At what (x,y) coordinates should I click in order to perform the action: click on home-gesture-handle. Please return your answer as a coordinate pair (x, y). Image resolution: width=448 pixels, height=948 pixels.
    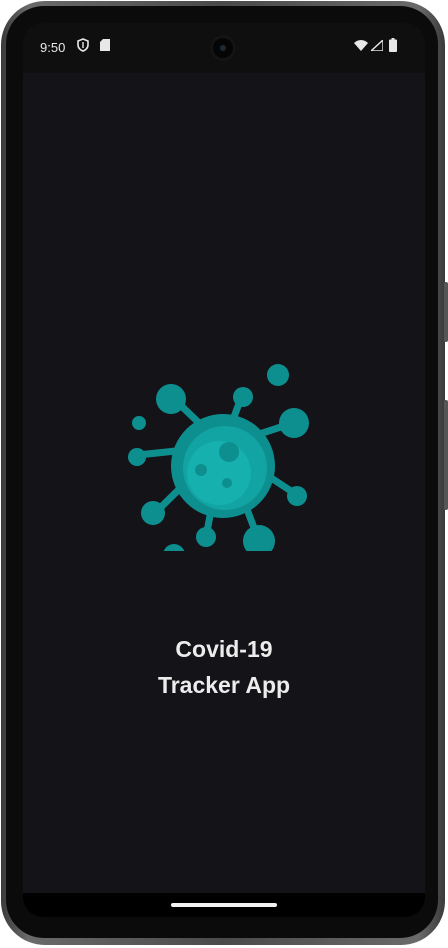
    Looking at the image, I should click on (224, 905).